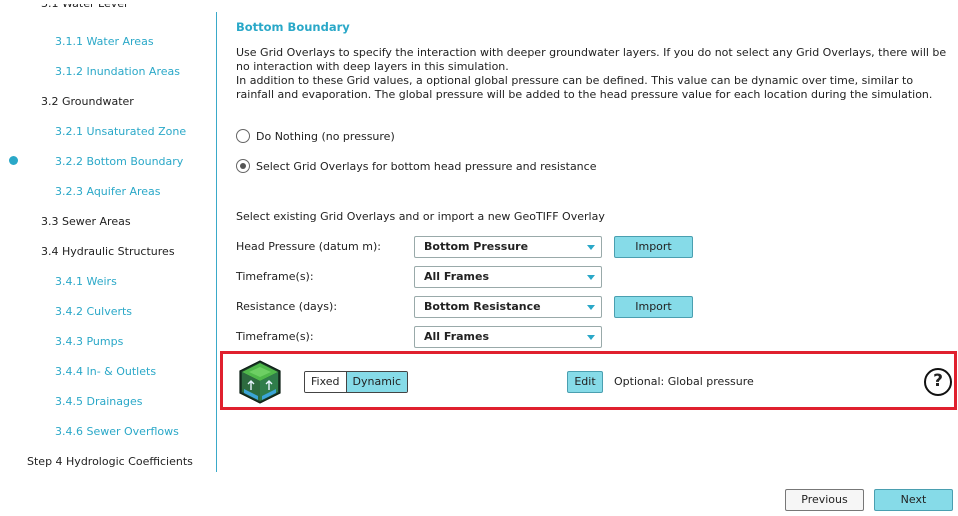 The height and width of the screenshot is (516, 958). Describe the element at coordinates (457, 276) in the screenshot. I see `timeframe-select-1-value: All Frames` at that location.